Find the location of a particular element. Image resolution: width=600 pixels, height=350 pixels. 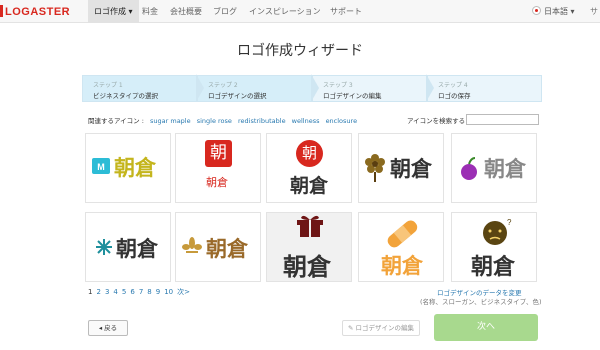

page-link: 4 is located at coordinates (115, 292).